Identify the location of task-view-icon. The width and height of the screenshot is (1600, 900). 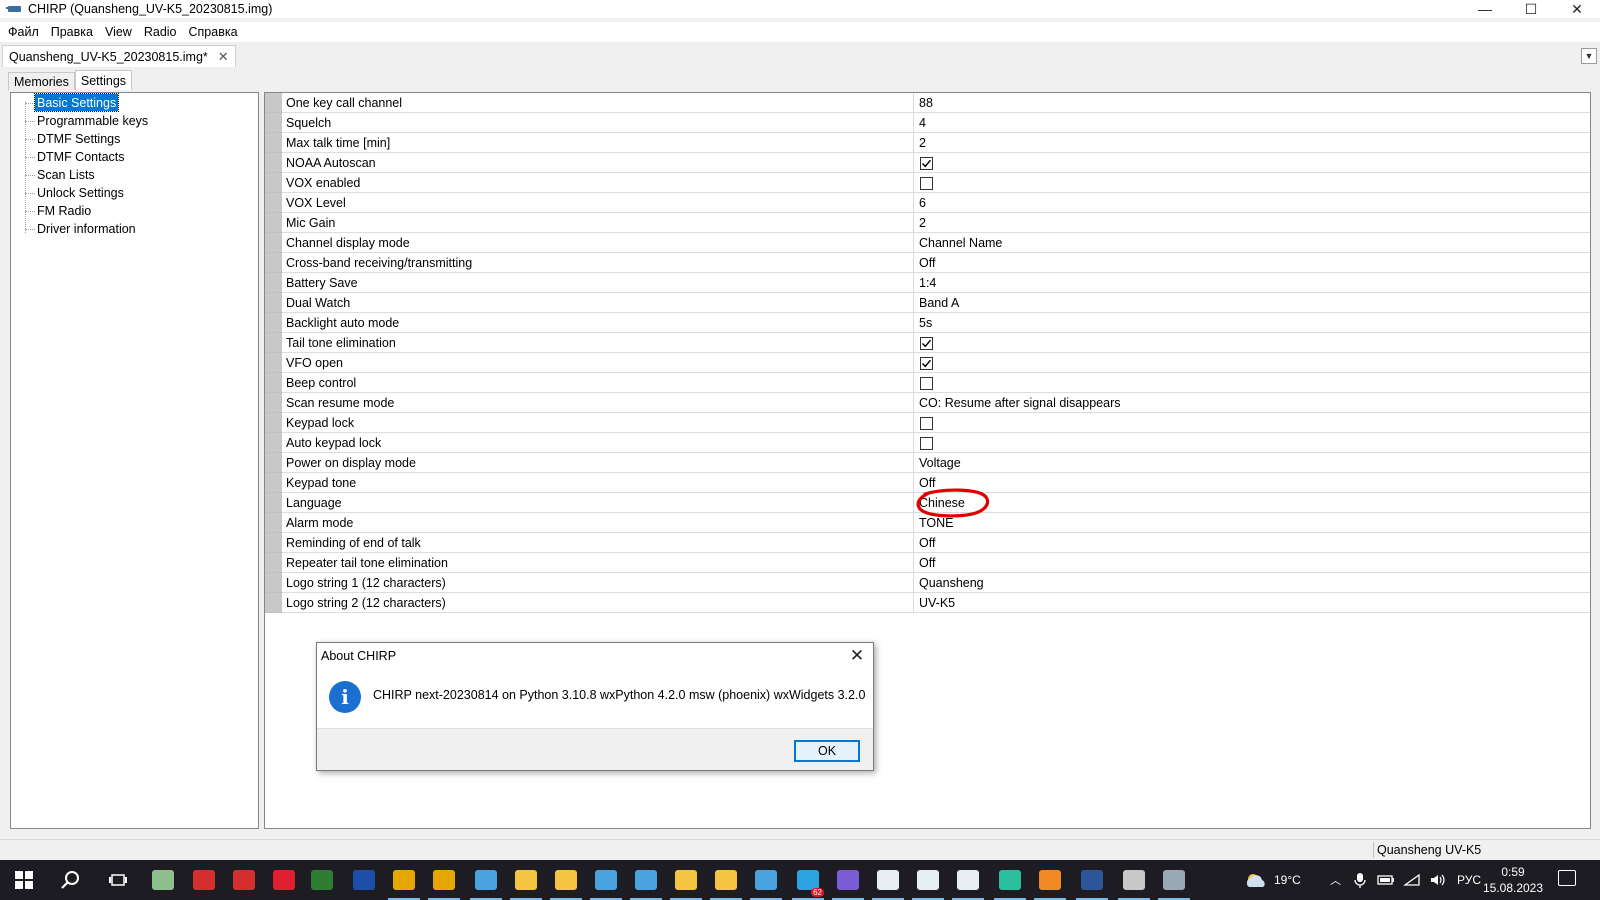
(118, 880).